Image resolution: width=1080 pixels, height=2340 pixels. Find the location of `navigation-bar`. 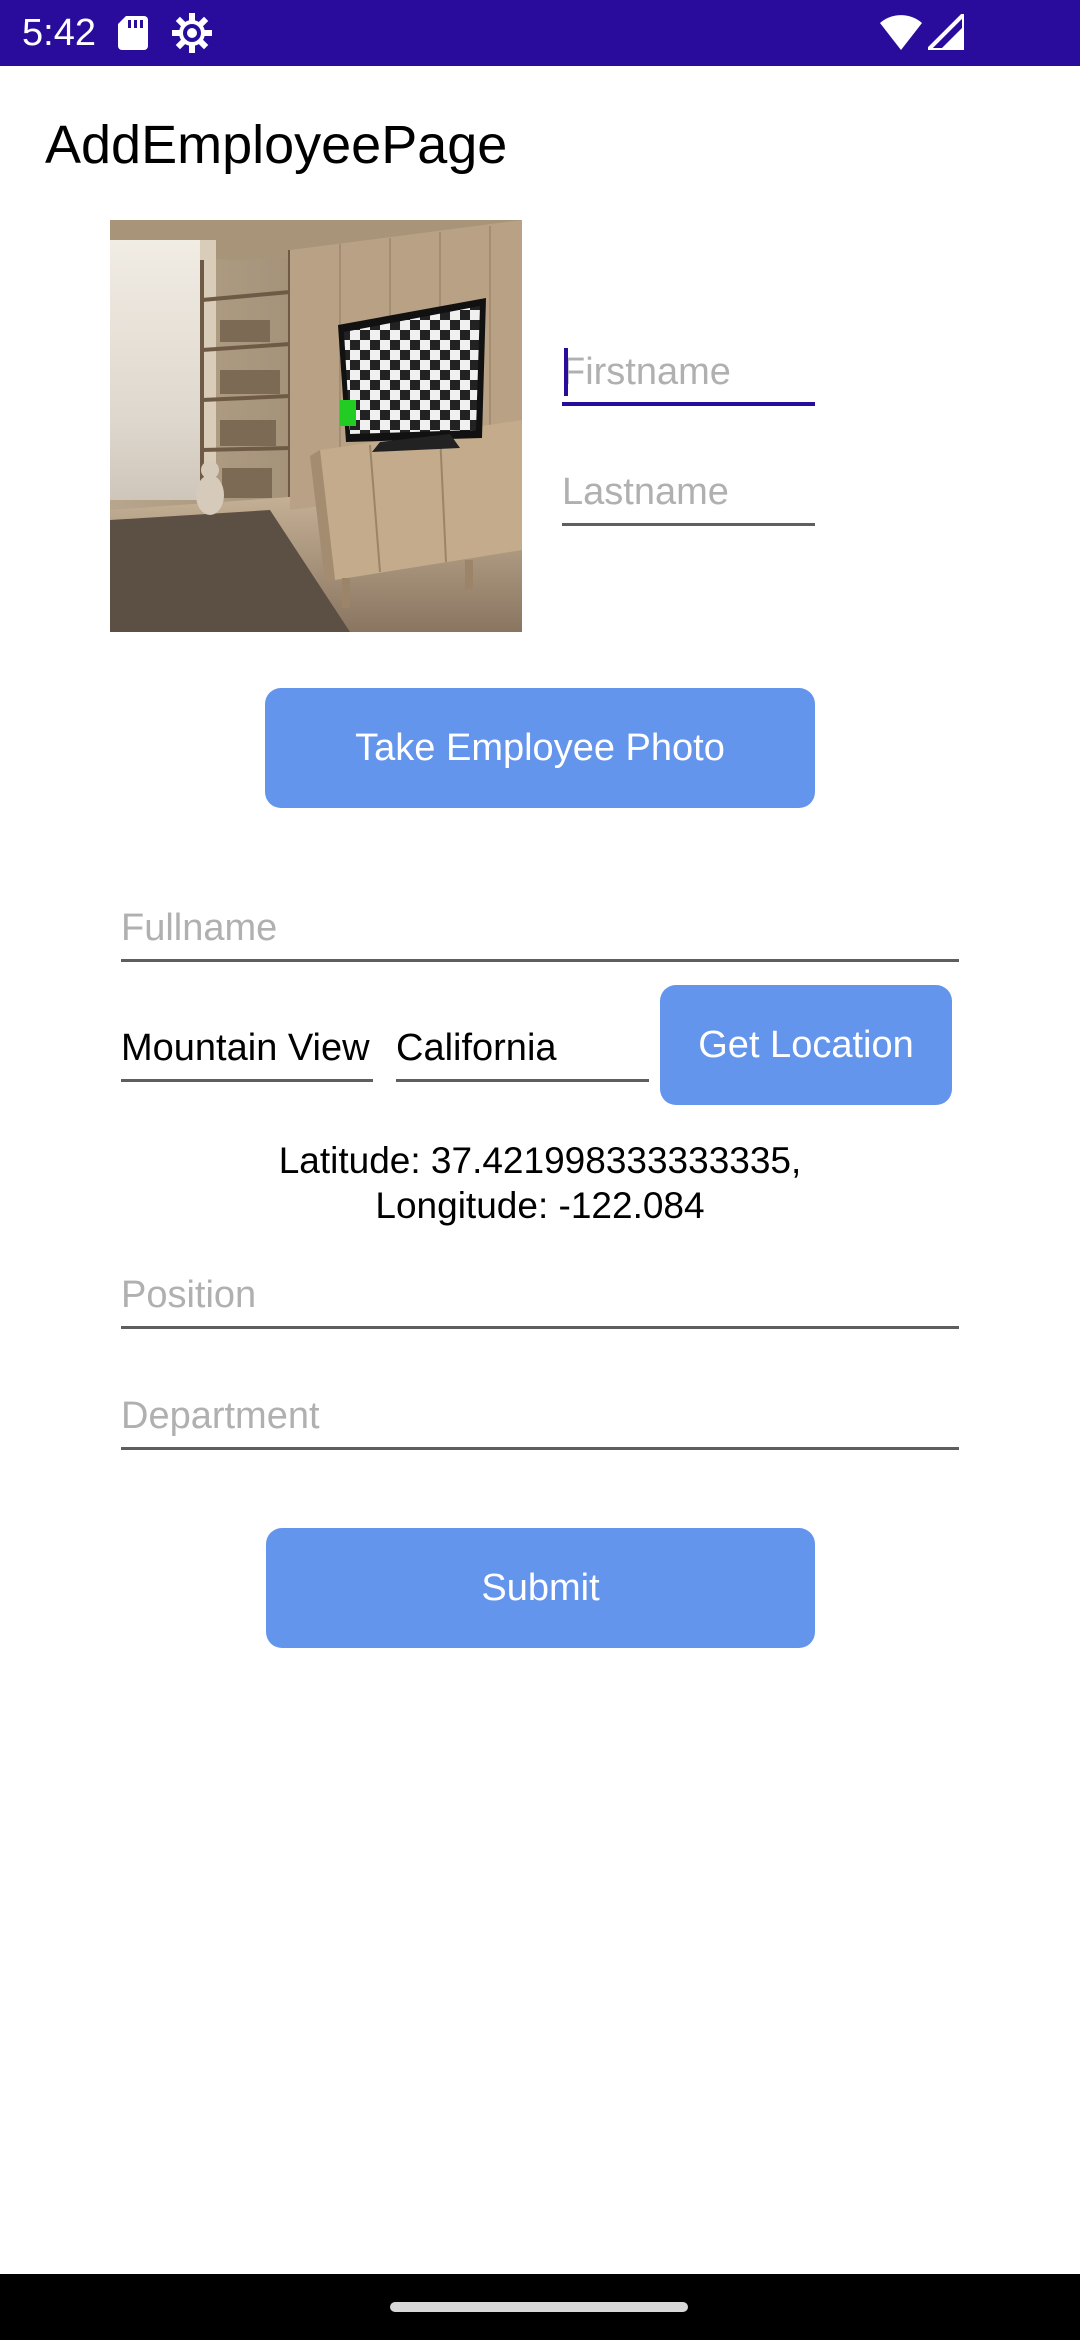

navigation-bar is located at coordinates (540, 2307).